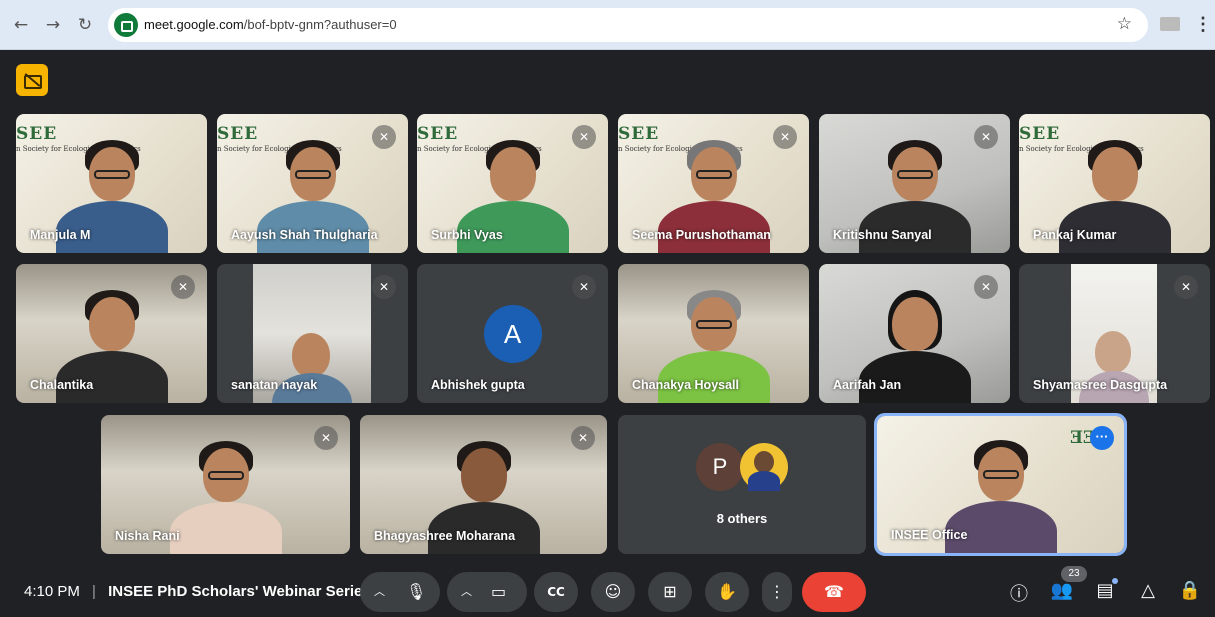  I want to click on present-button: ⊞, so click(670, 592).